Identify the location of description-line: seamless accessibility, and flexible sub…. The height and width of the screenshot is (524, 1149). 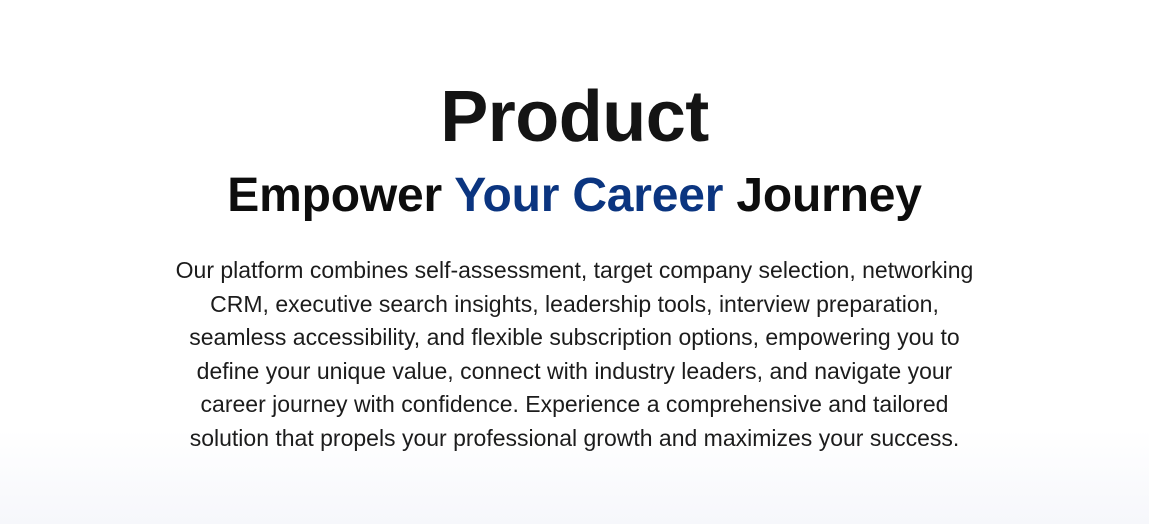
(574, 337).